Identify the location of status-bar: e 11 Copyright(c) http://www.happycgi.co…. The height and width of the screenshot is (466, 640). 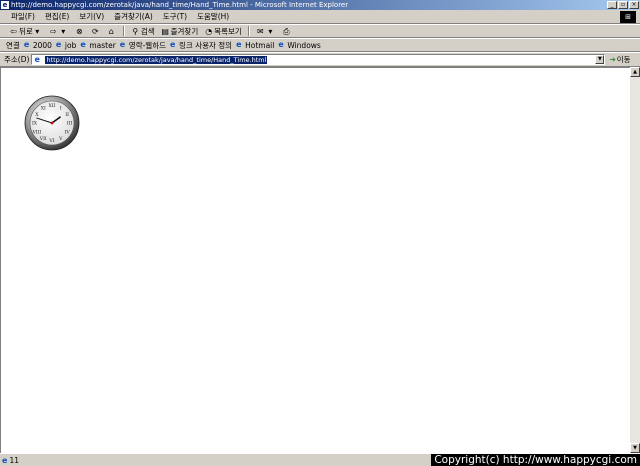
(320, 459).